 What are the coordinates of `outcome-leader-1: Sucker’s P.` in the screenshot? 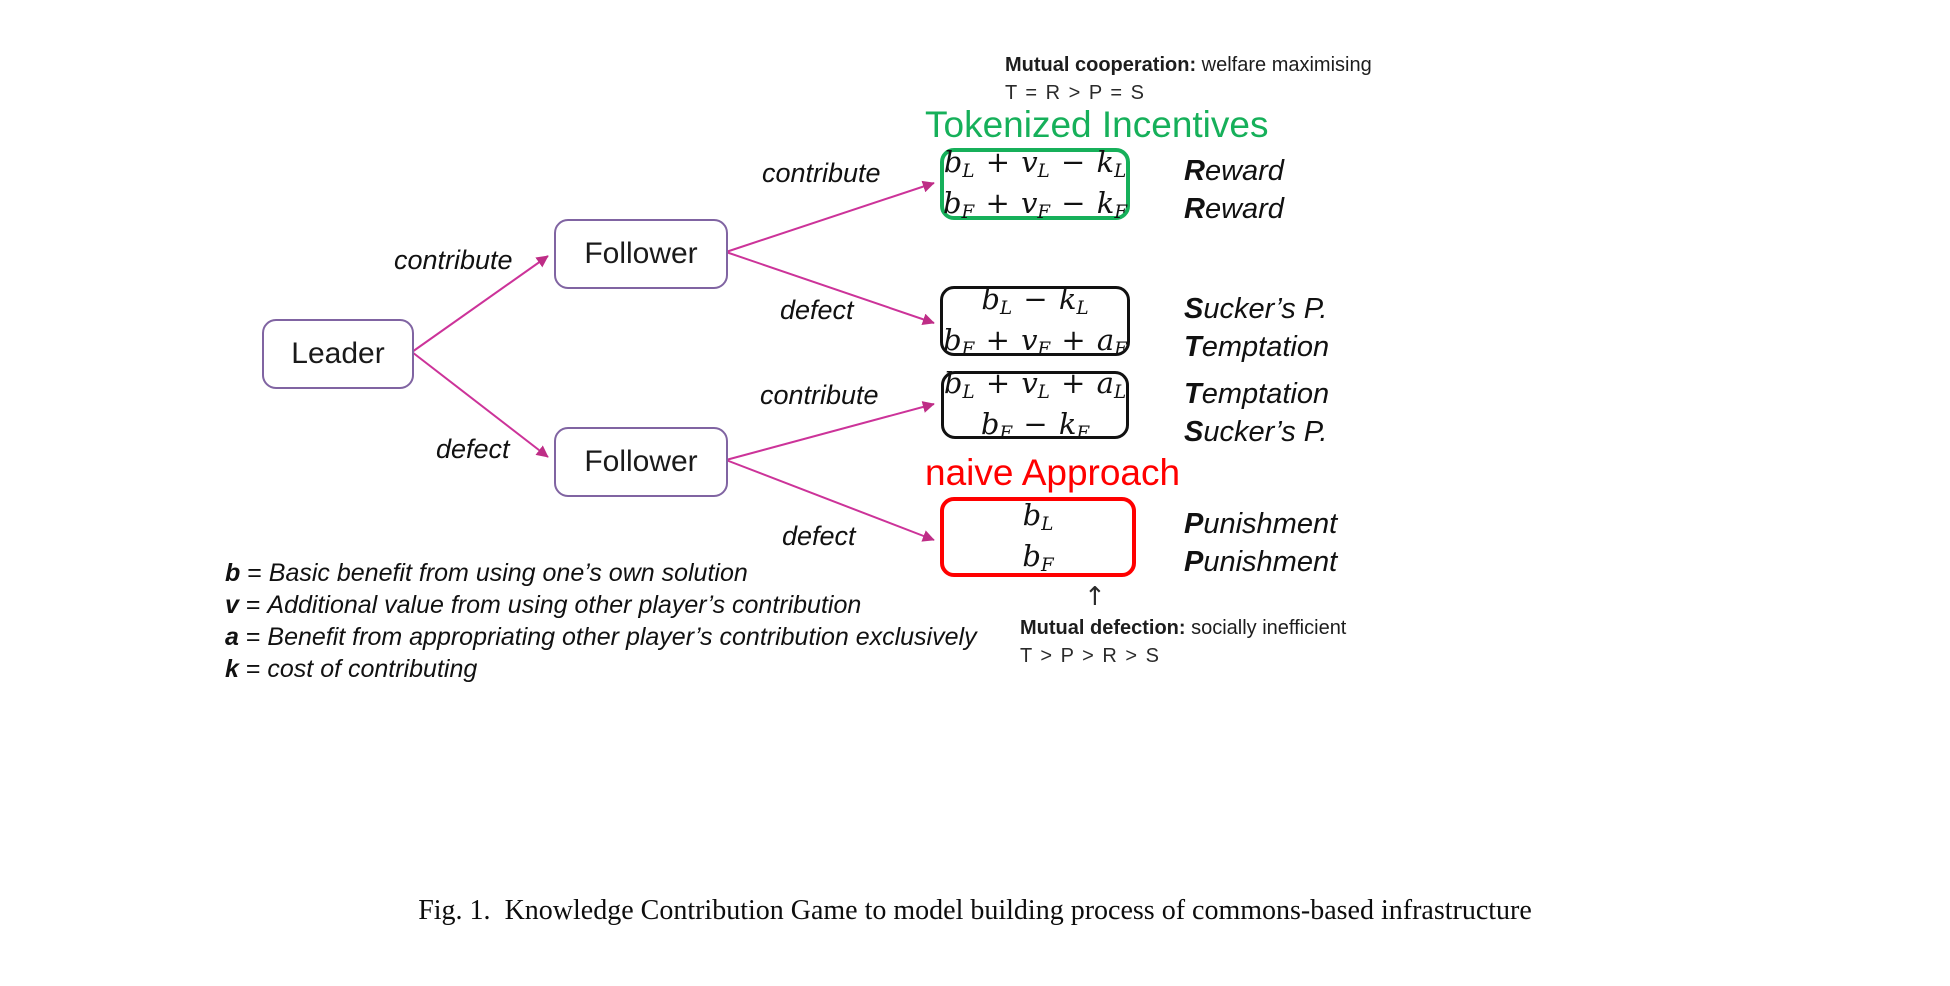 It's located at (1256, 309).